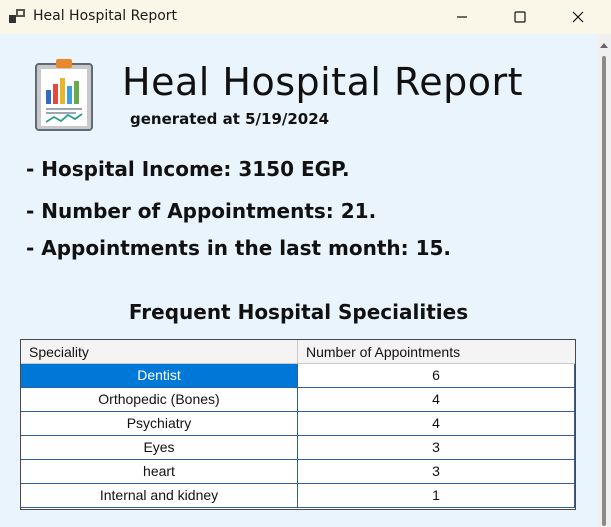 The image size is (611, 527). I want to click on scroll-up-icon, so click(604, 45).